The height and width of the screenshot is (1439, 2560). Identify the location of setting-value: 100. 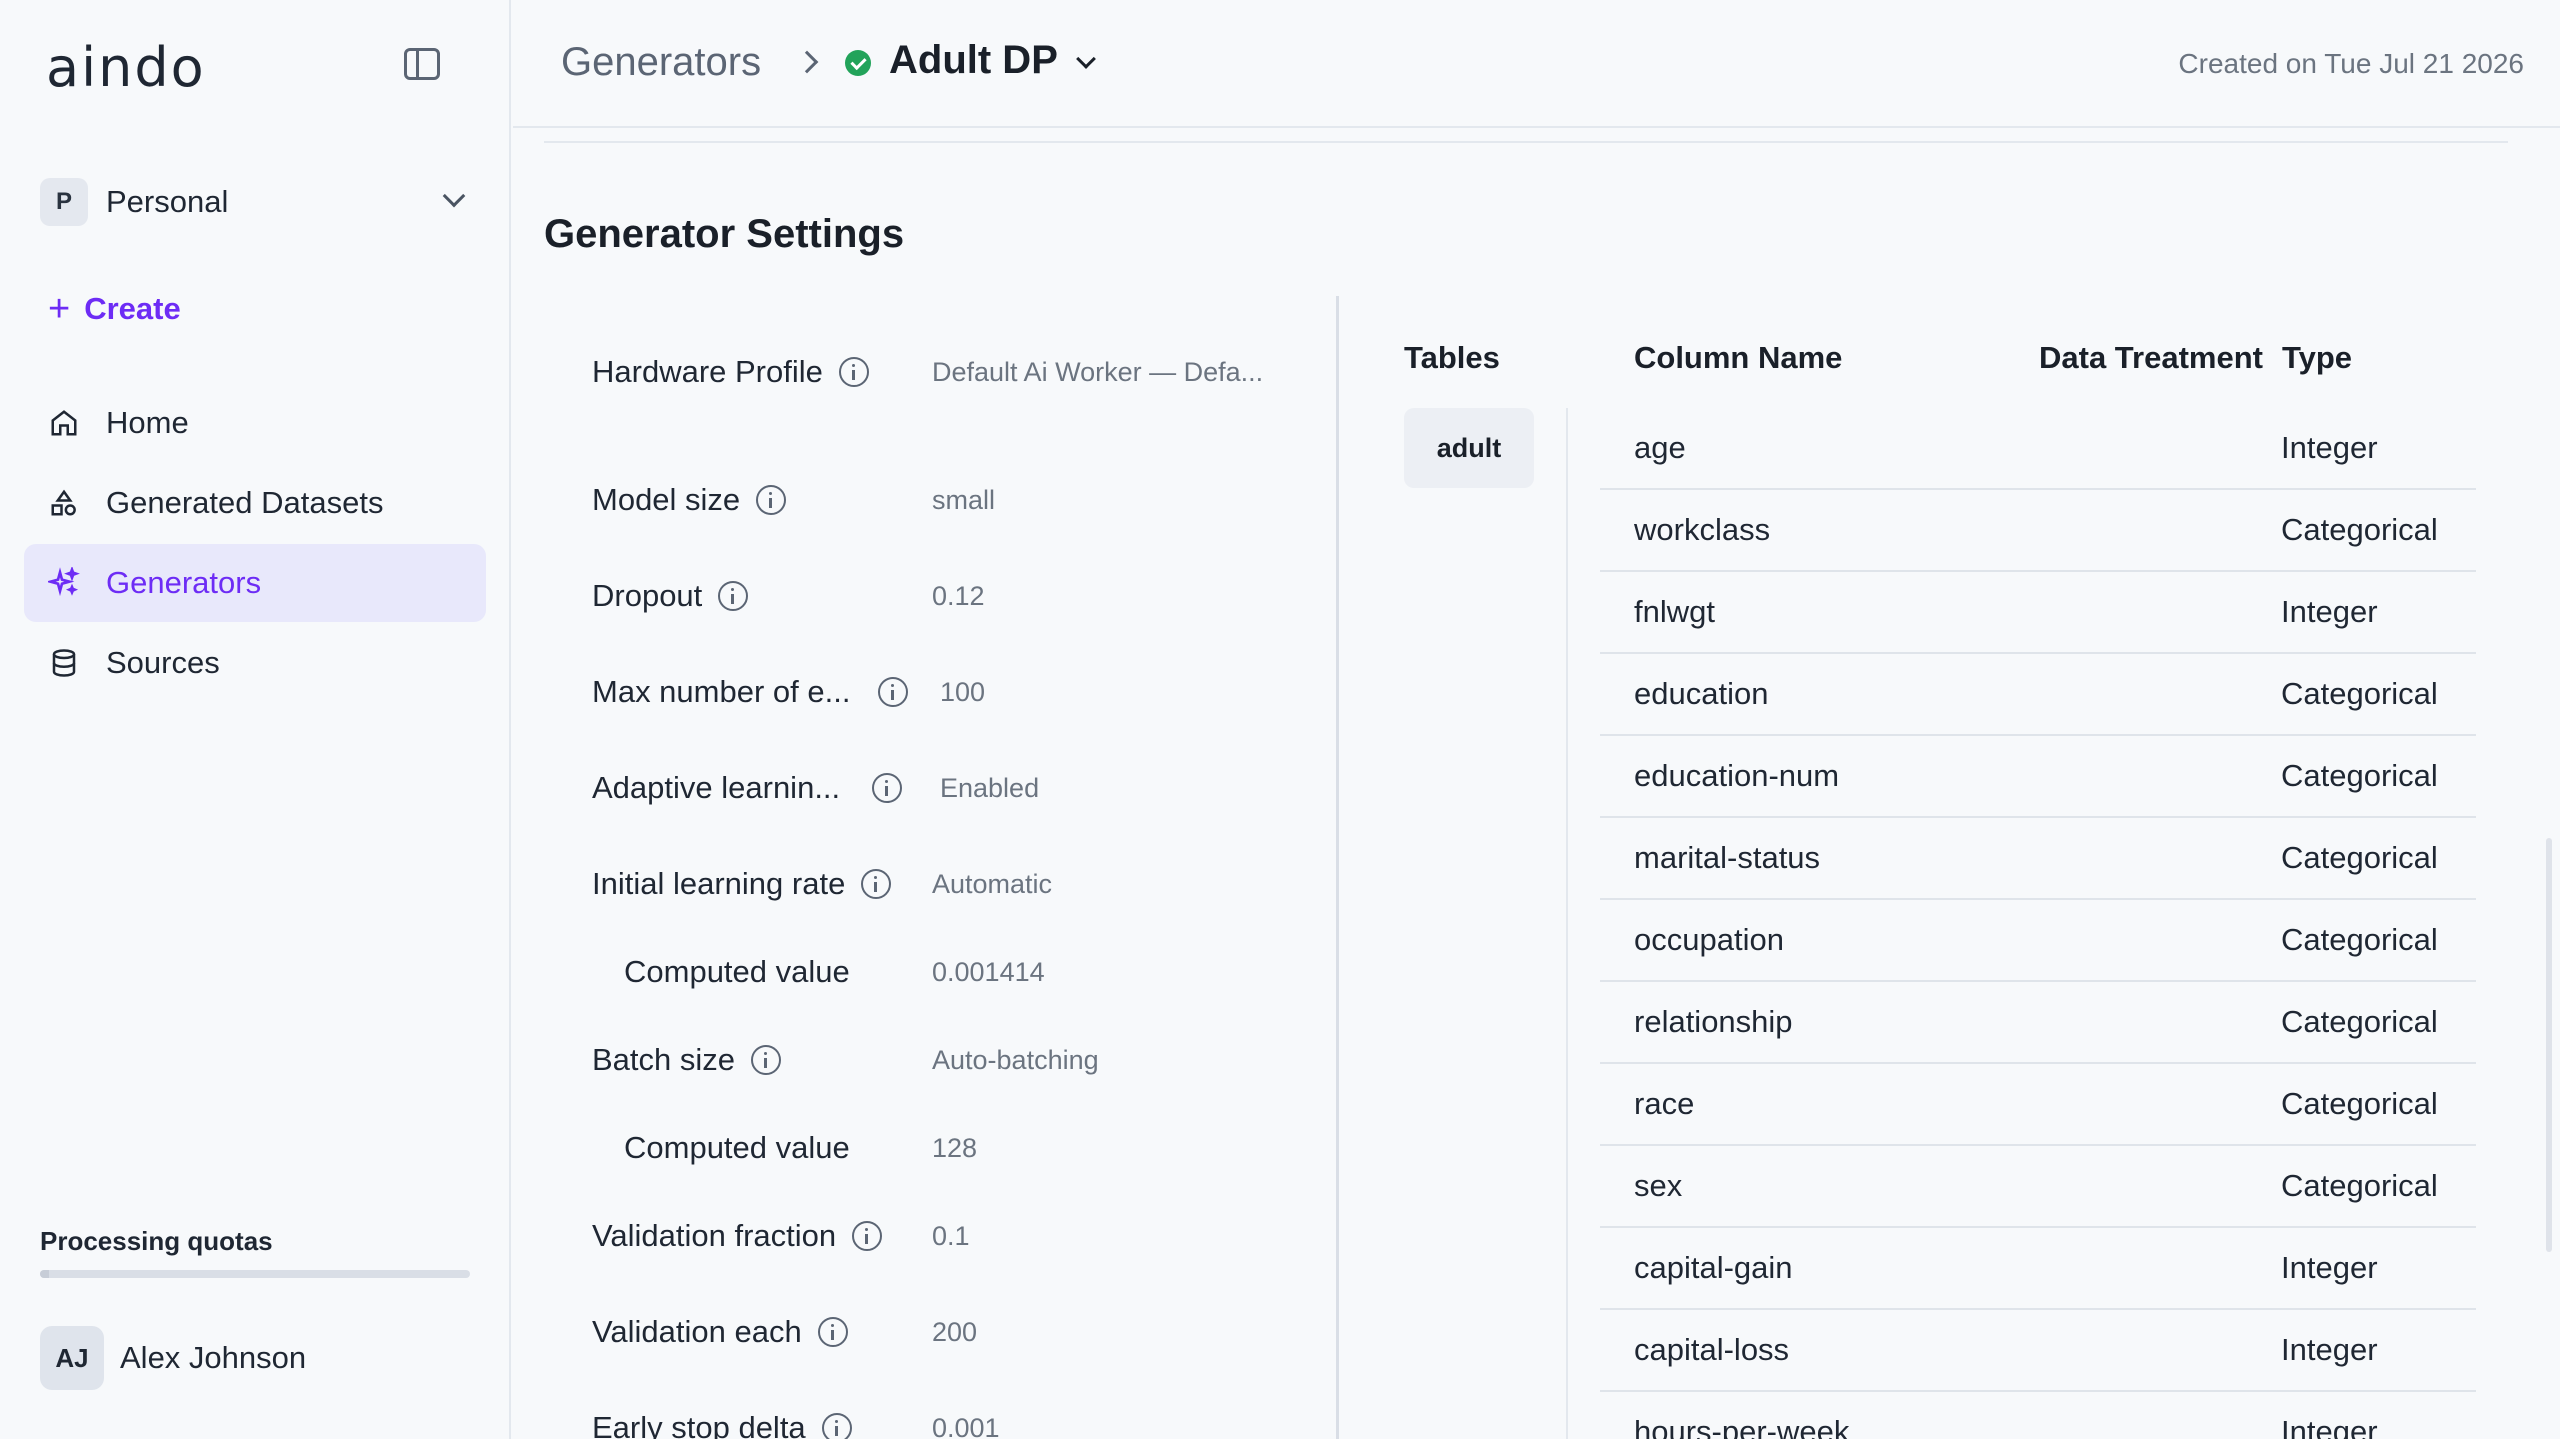
(963, 691).